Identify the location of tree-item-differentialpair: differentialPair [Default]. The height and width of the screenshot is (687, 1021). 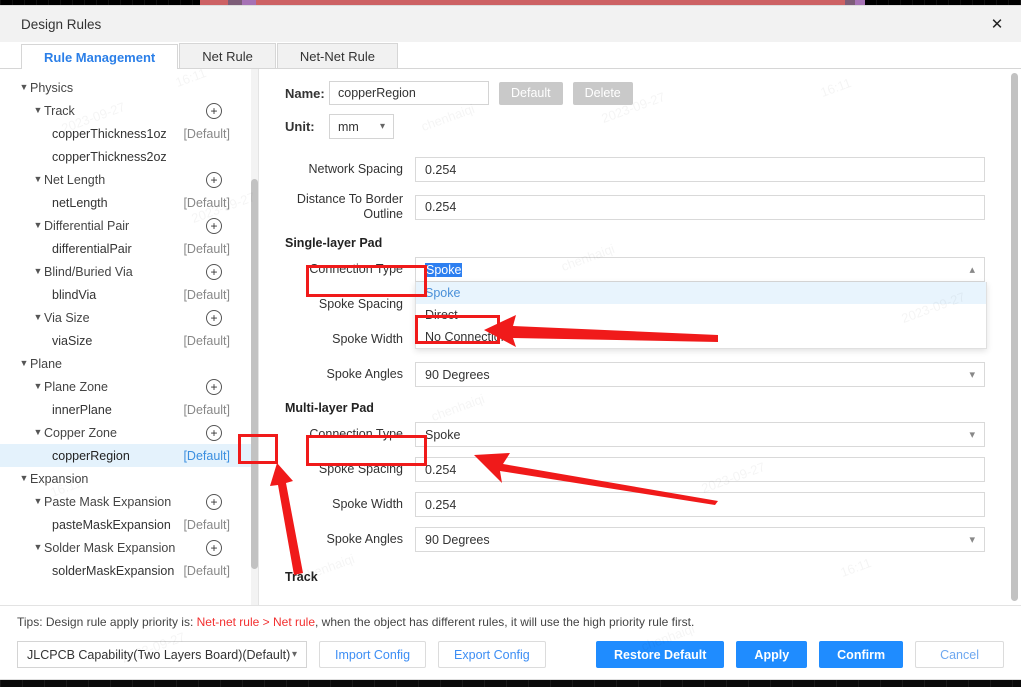
(129, 248).